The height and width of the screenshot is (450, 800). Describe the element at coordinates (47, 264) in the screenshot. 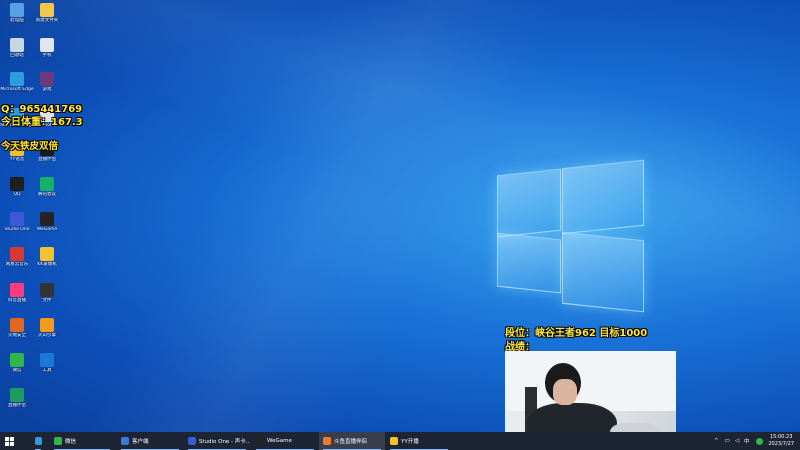

I see `desktop-icon-label: KK录像机` at that location.